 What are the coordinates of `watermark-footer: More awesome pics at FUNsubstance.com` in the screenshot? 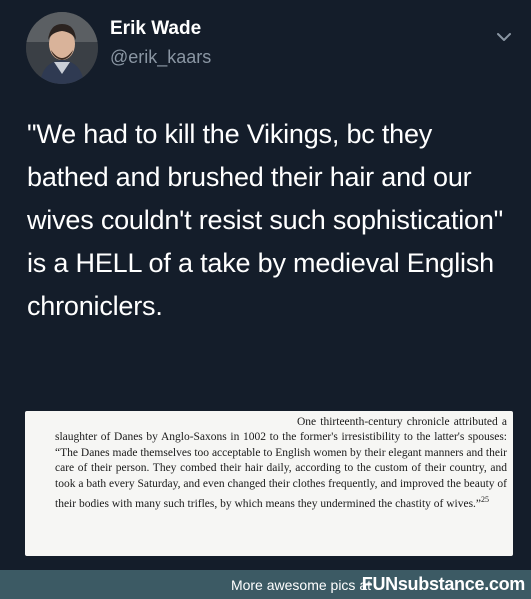 It's located at (265, 584).